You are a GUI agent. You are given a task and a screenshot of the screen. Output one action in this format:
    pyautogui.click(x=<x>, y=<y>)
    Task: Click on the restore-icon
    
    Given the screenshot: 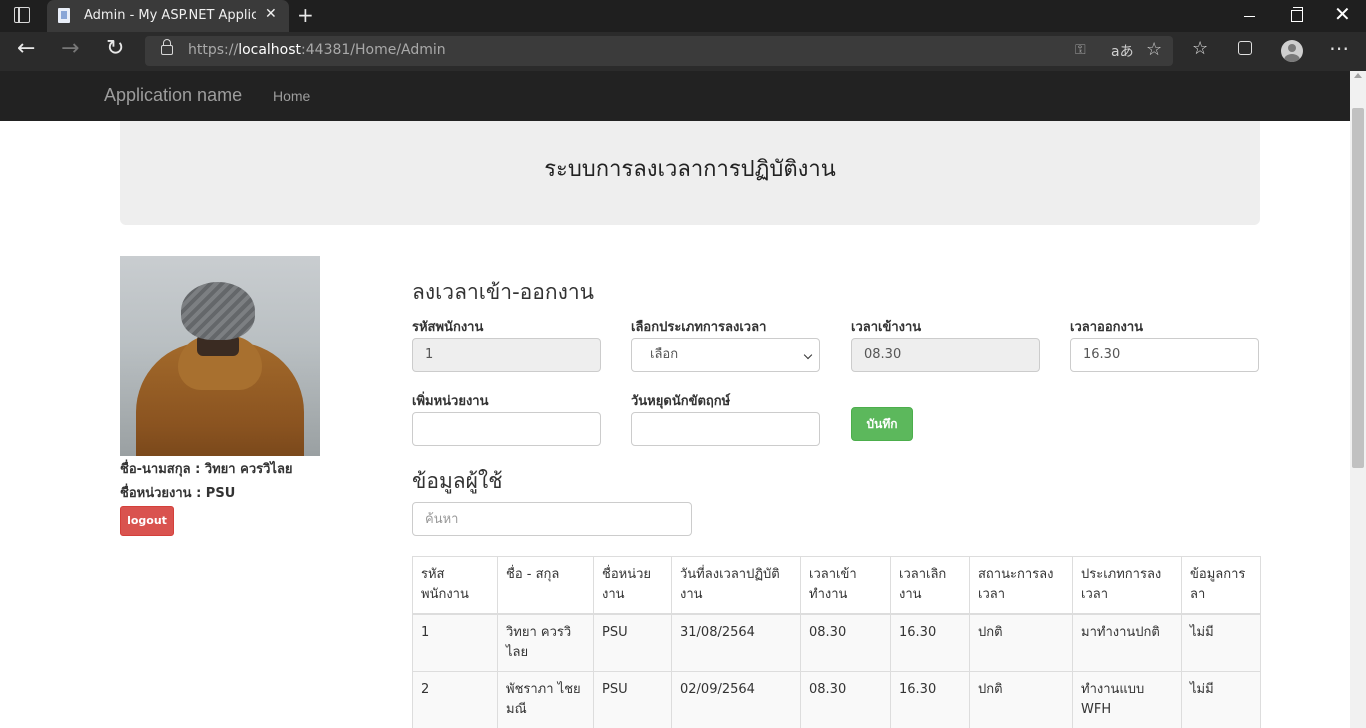 What is the action you would take?
    pyautogui.click(x=1297, y=14)
    